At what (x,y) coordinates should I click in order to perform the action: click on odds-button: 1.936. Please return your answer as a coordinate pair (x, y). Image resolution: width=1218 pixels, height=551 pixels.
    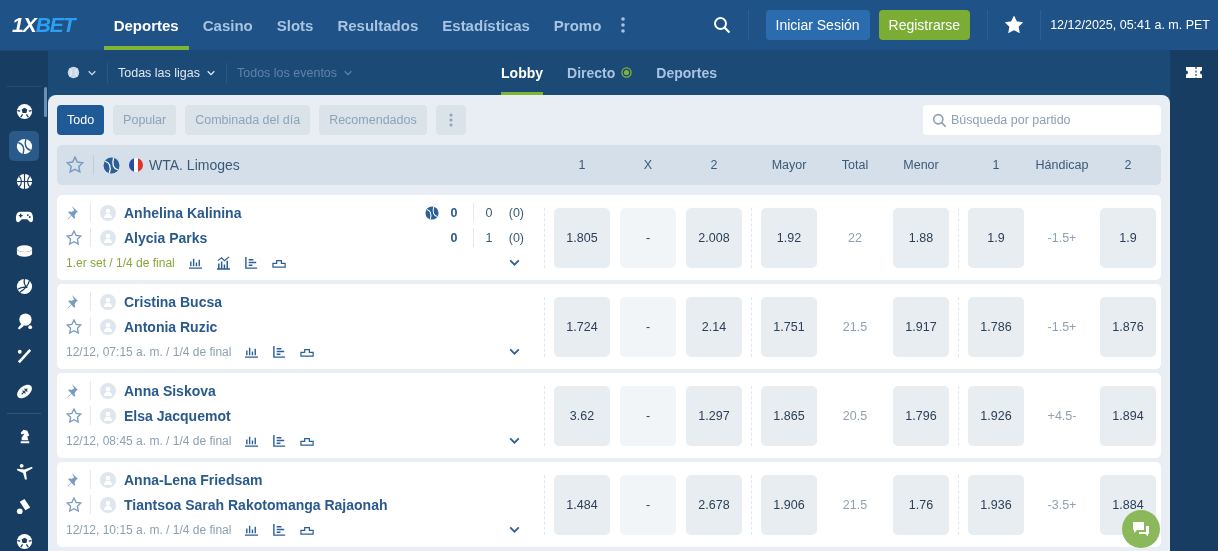
    Looking at the image, I should click on (996, 504).